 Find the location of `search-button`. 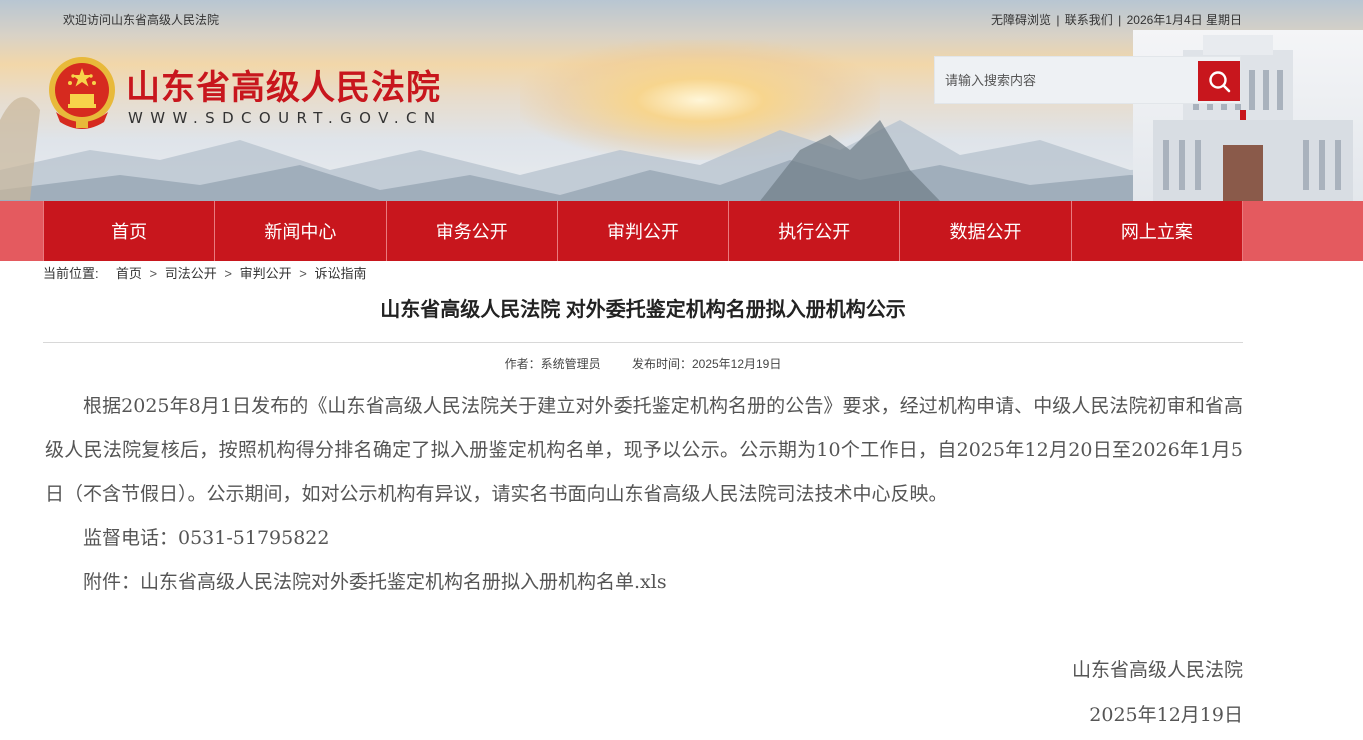

search-button is located at coordinates (1219, 81).